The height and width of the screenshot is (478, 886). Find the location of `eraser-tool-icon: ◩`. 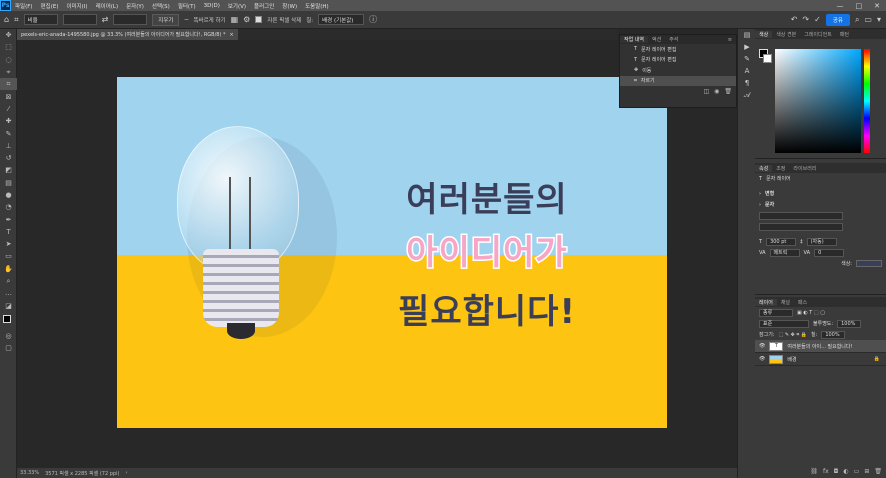

eraser-tool-icon: ◩ is located at coordinates (8, 170).